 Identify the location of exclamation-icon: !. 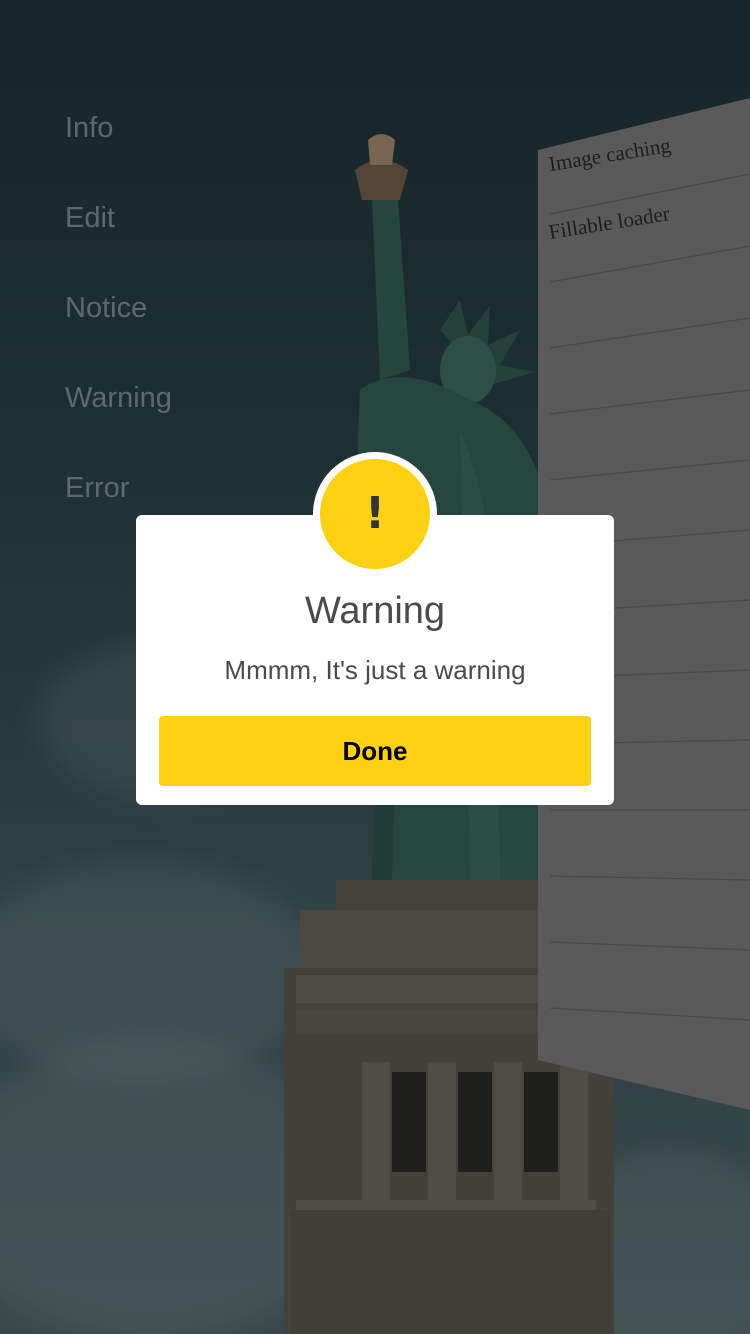
(375, 513).